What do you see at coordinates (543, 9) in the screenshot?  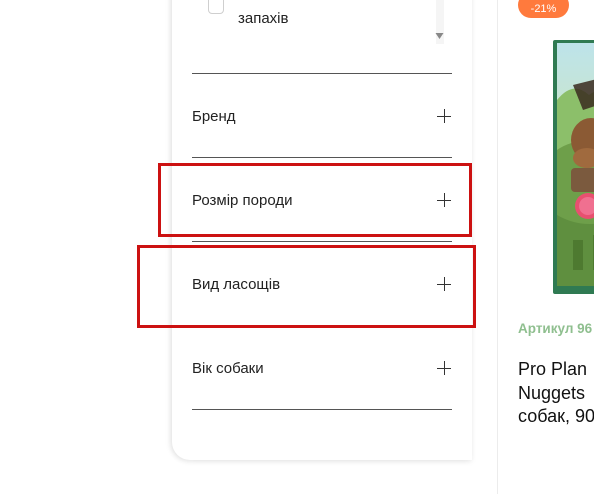 I see `discount-badge: -21%` at bounding box center [543, 9].